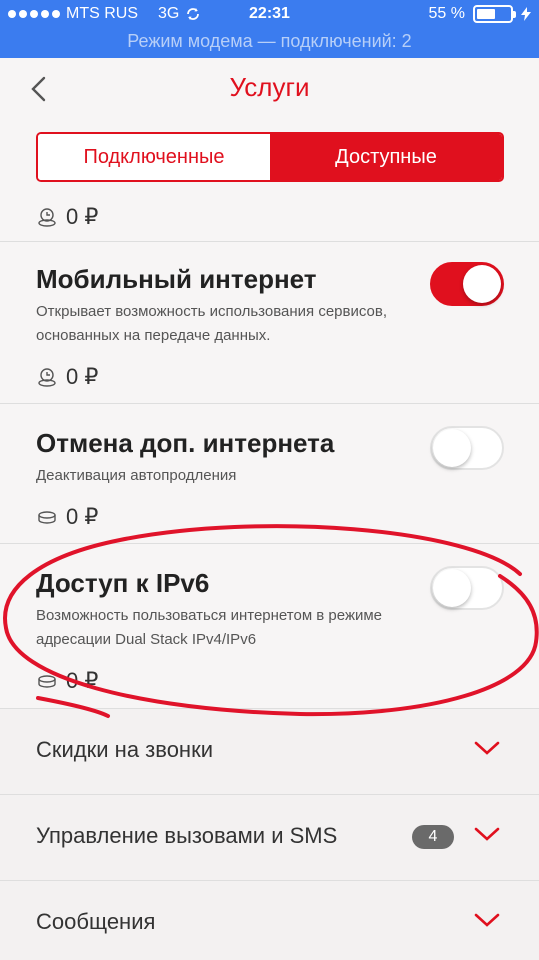  Describe the element at coordinates (526, 14) in the screenshot. I see `charging-icon` at that location.